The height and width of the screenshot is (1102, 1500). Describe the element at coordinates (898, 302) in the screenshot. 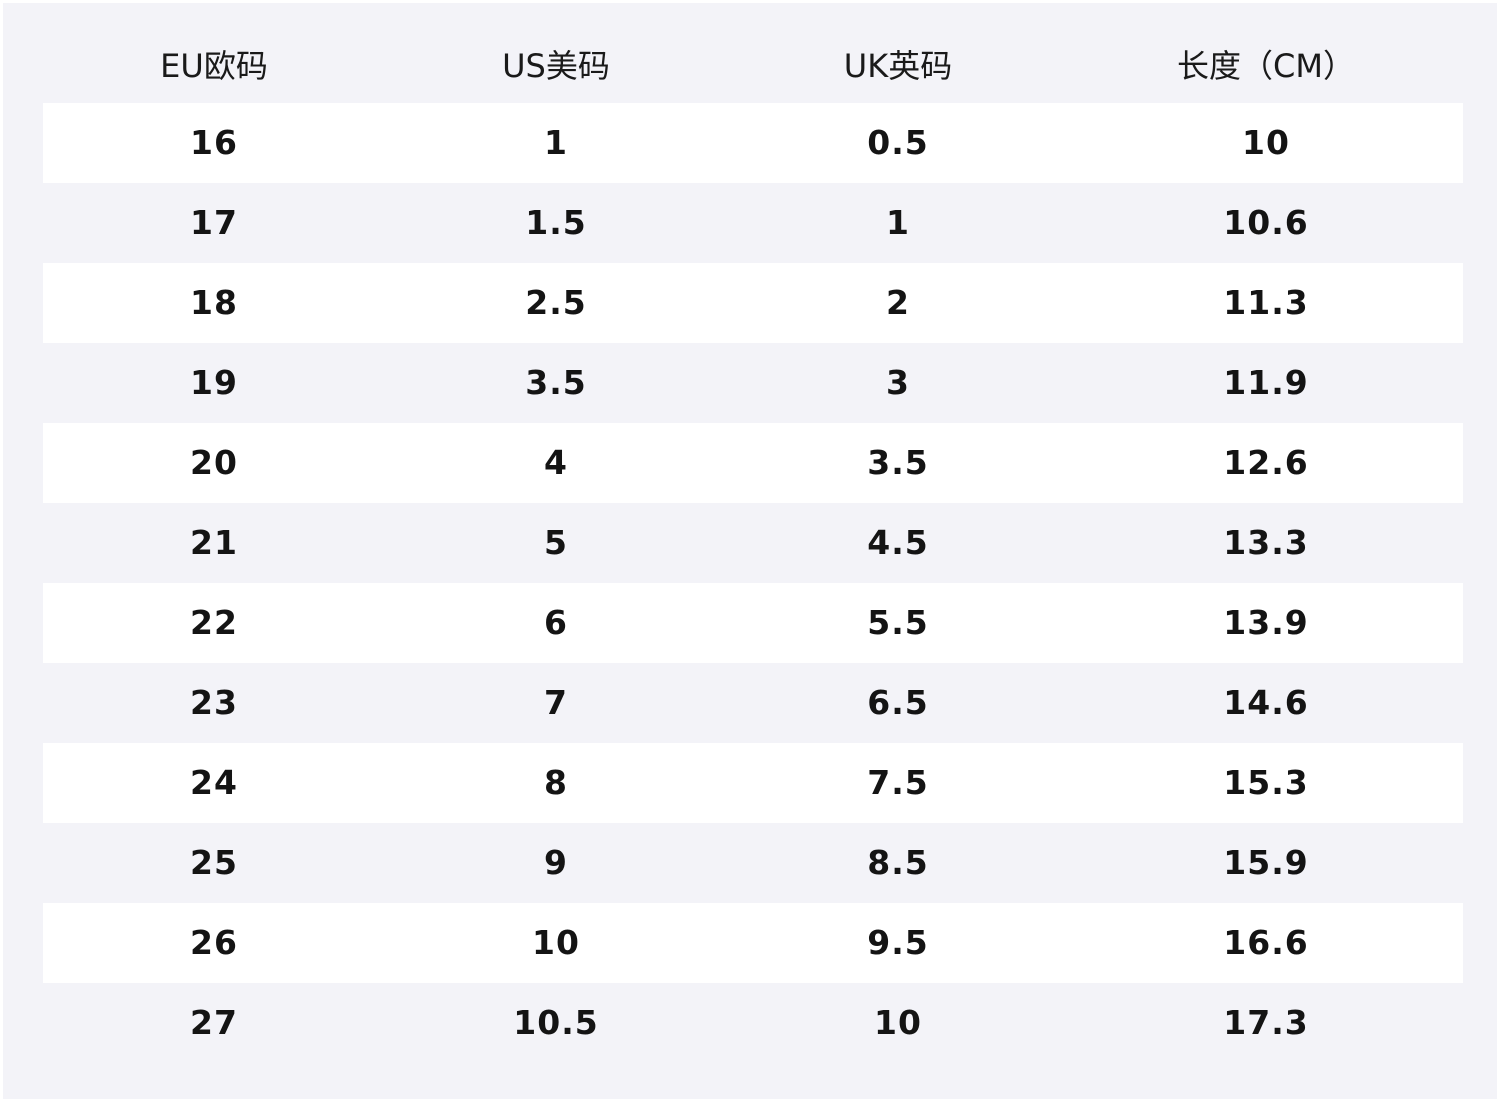

I see `cell-uk: 2` at that location.